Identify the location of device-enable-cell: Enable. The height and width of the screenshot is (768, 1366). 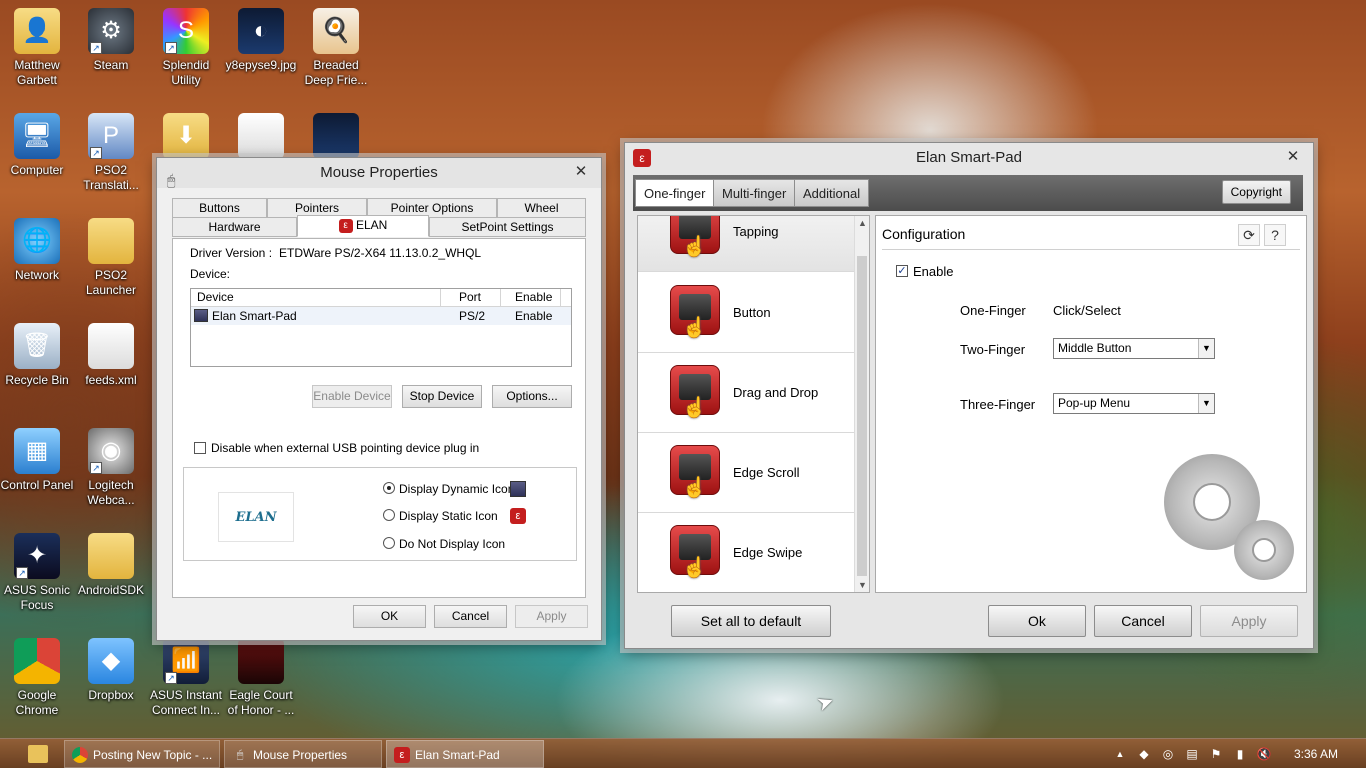
(534, 316).